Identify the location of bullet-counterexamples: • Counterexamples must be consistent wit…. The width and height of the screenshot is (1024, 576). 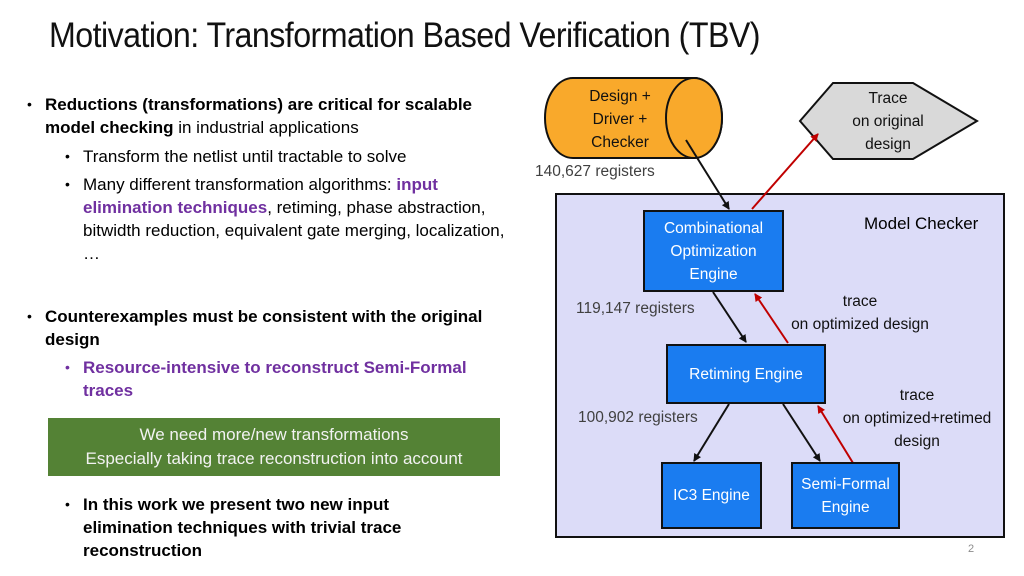
(276, 328).